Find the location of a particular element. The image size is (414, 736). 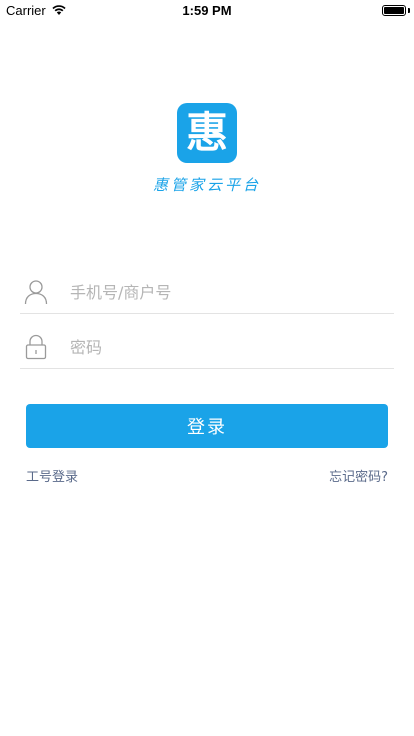

app-logo: 惠 is located at coordinates (207, 133).